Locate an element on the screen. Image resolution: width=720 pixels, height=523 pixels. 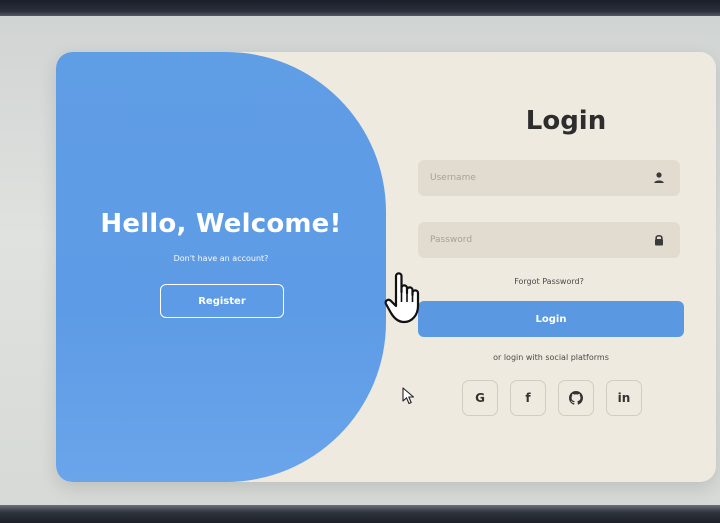
google-login-button: G is located at coordinates (480, 398).